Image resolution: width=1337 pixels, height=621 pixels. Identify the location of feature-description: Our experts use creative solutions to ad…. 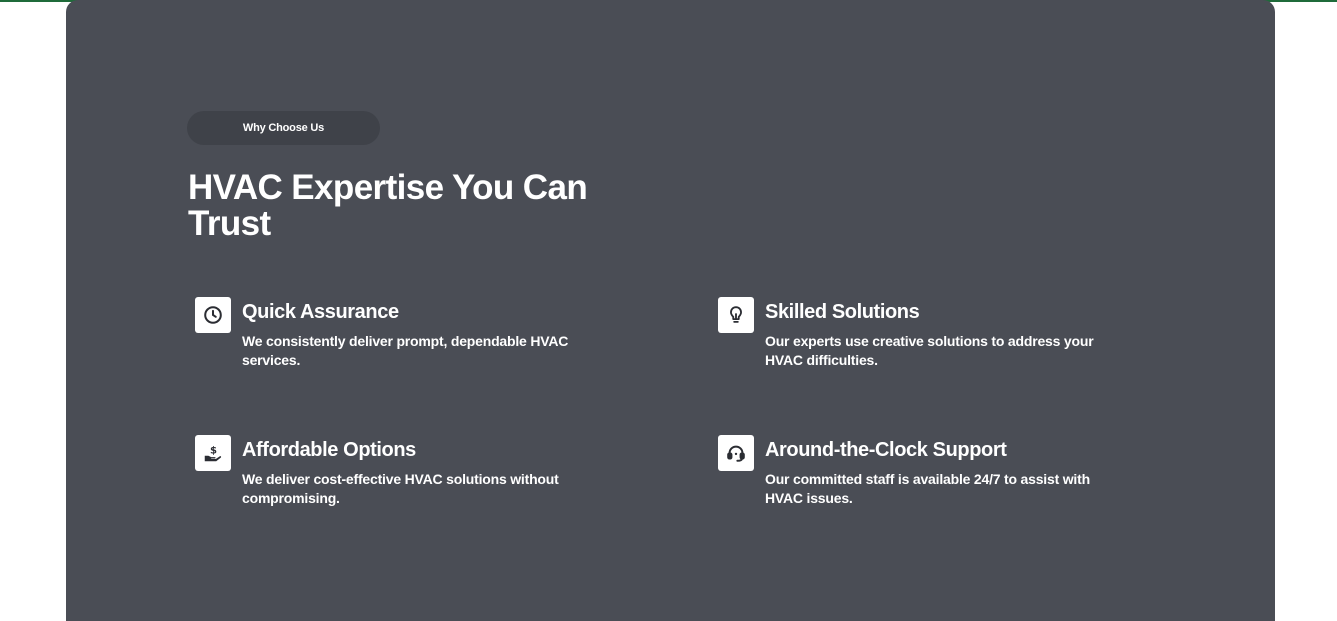
(929, 350).